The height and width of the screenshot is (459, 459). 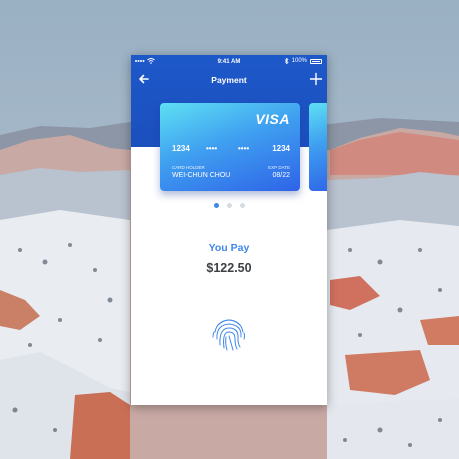 I want to click on card-holder-label: CARD HOLDER, so click(x=188, y=167).